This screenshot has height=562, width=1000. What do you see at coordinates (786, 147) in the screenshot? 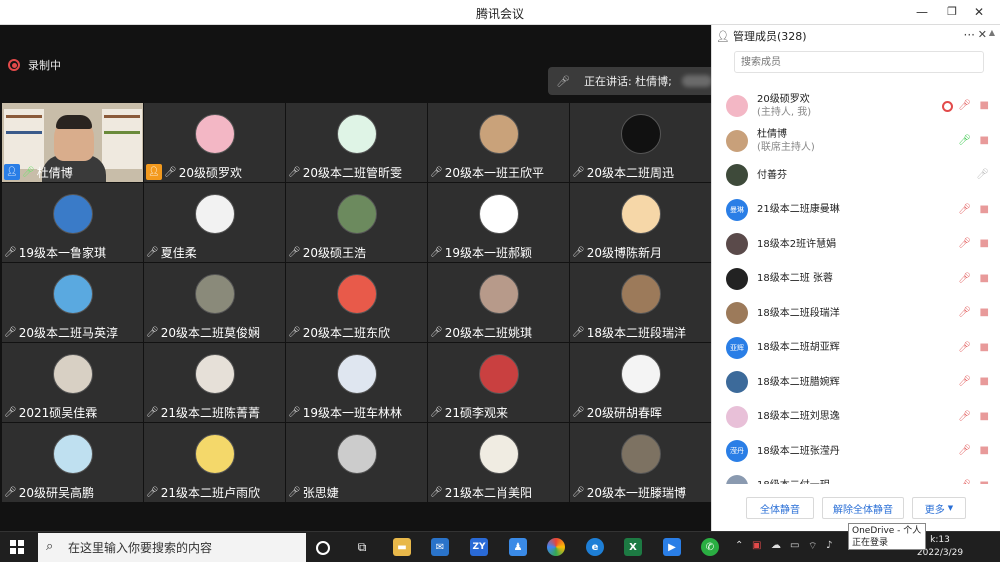
I see `member-role: (联席主持人)` at bounding box center [786, 147].